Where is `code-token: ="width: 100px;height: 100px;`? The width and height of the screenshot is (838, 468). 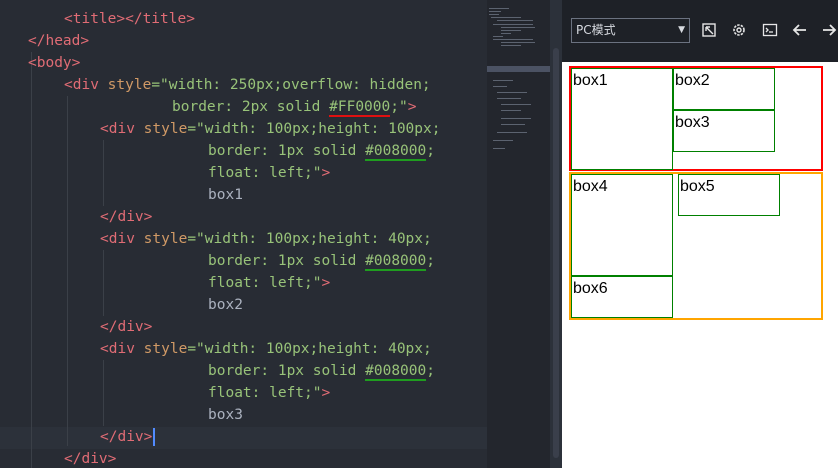 code-token: ="width: 100px;height: 100px; is located at coordinates (314, 129).